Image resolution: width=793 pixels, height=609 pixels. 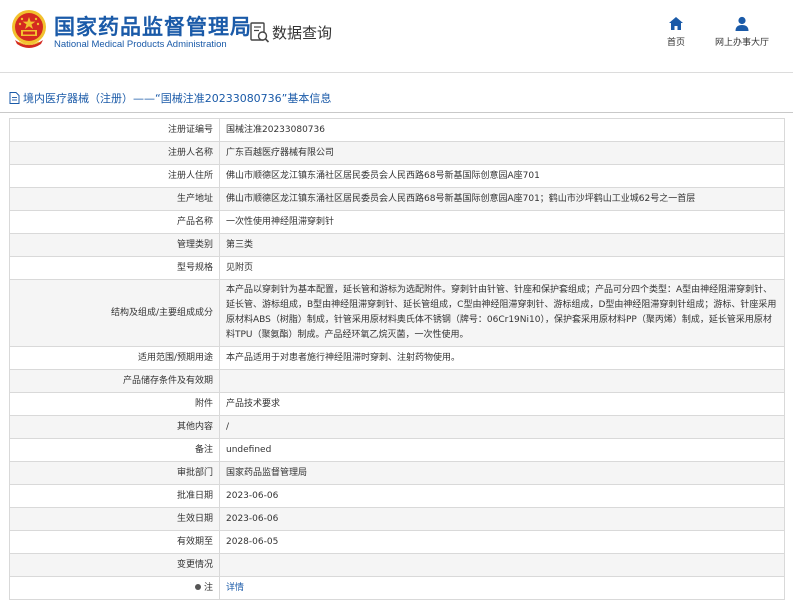 I want to click on table-row: 其他内容 /, so click(x=397, y=427).